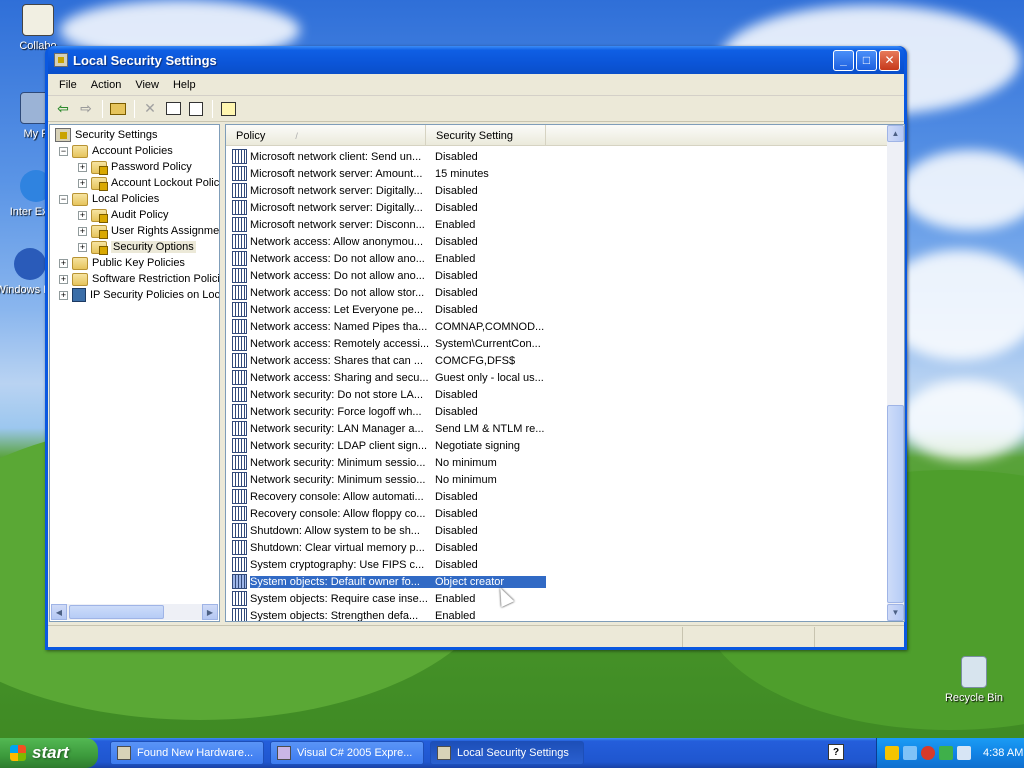 This screenshot has width=1024, height=768. What do you see at coordinates (507, 753) in the screenshot?
I see `taskbar-button-local-security-settings: Local Security Settings` at bounding box center [507, 753].